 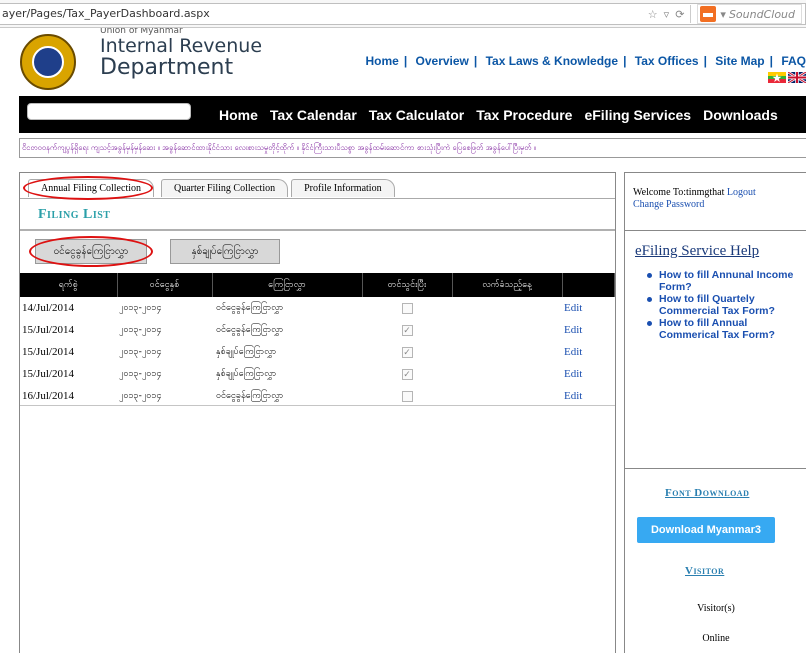 I want to click on welcome-text: Welcome To:tinmgthat, so click(x=679, y=192).